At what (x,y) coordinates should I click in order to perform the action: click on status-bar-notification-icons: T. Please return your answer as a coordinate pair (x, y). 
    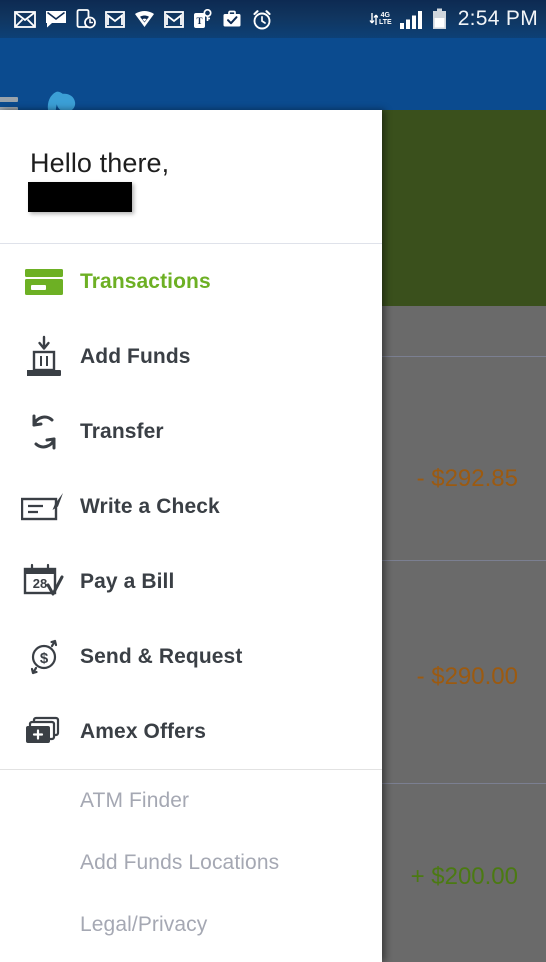
    Looking at the image, I should click on (191, 19).